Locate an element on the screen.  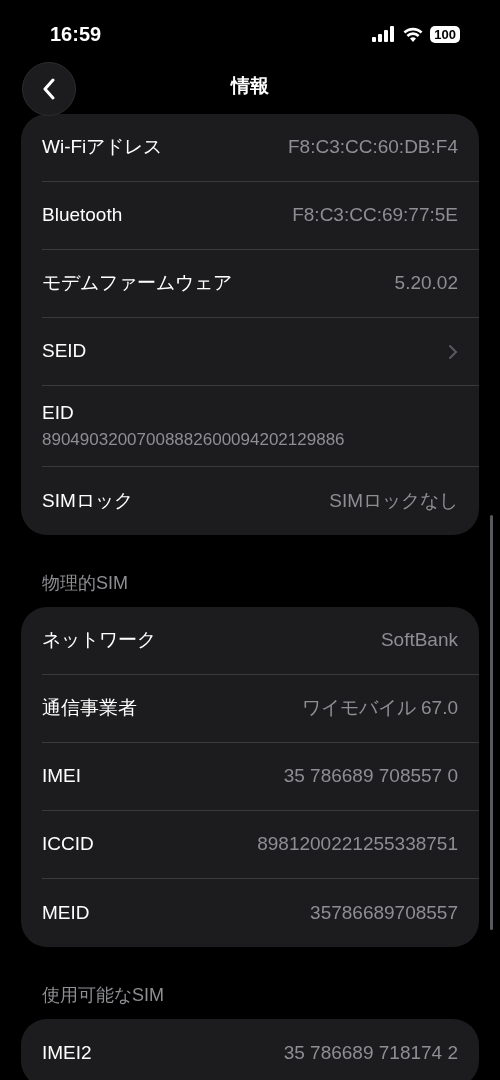
back-button is located at coordinates (49, 89).